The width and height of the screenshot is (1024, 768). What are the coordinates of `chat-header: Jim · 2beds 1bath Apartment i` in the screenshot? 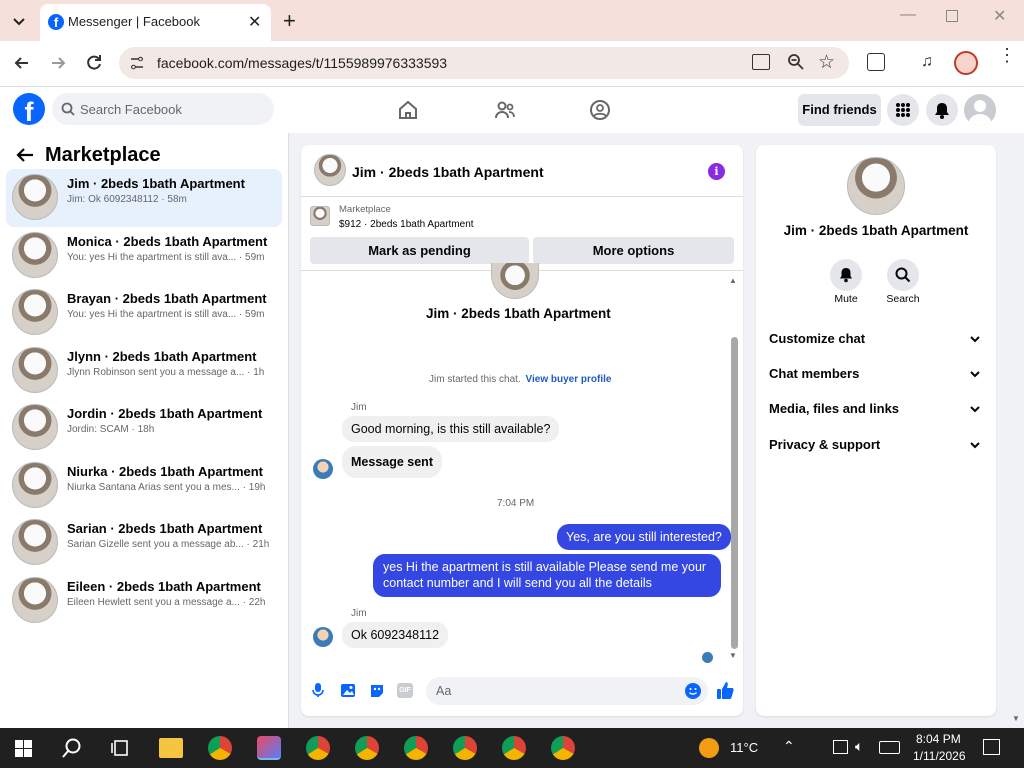 It's located at (522, 171).